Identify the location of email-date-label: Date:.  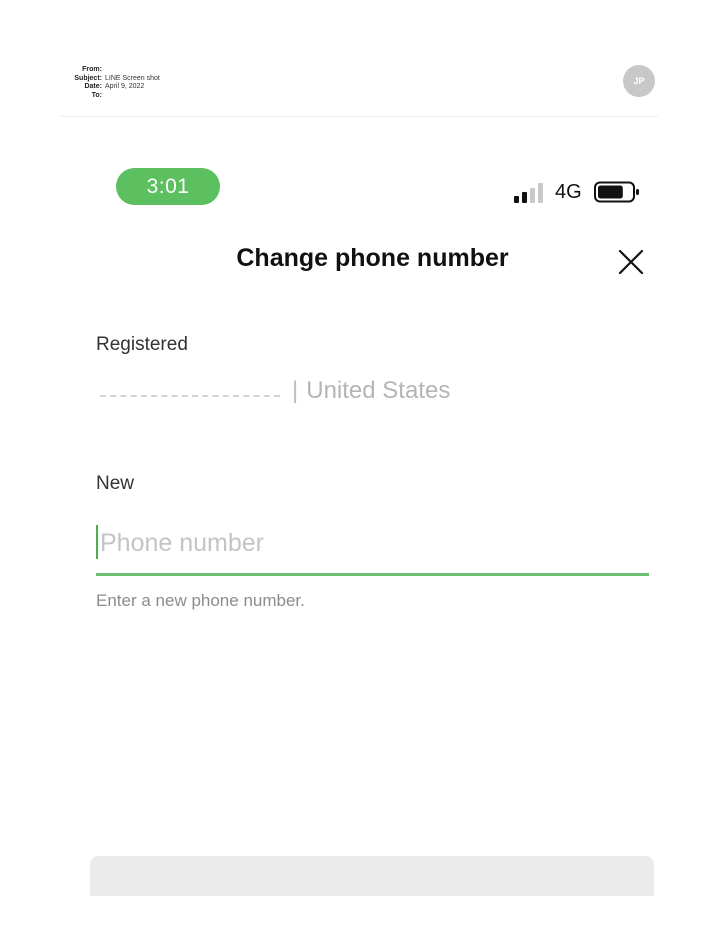
(93, 86).